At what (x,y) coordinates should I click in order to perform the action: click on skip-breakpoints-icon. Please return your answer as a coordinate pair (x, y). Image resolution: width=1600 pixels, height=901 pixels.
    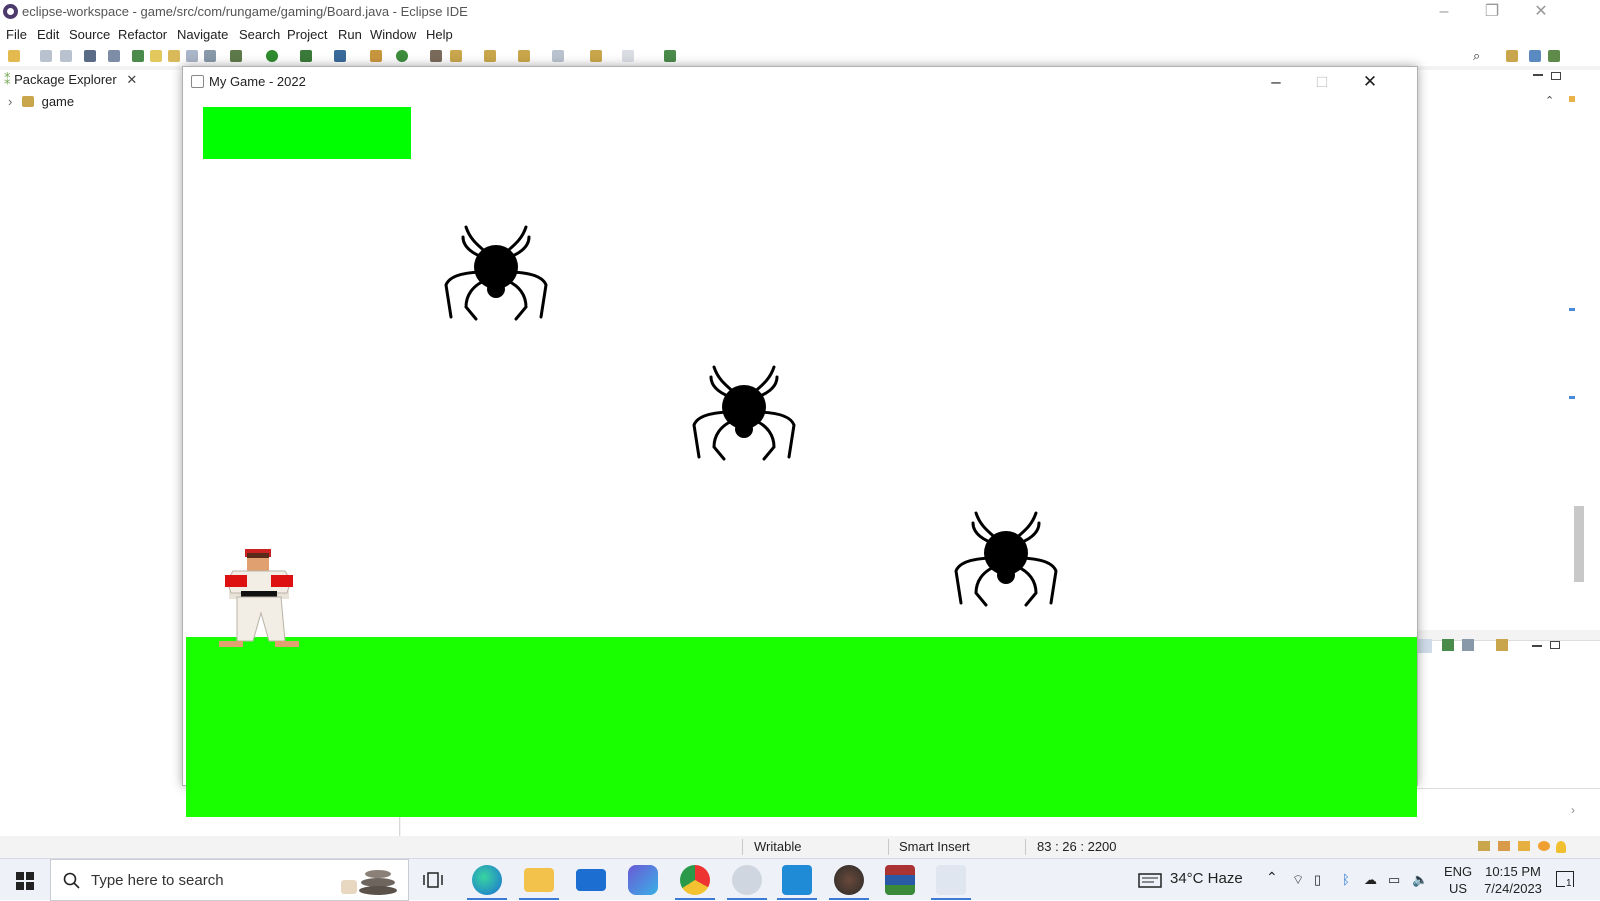
    Looking at the image, I should click on (114, 56).